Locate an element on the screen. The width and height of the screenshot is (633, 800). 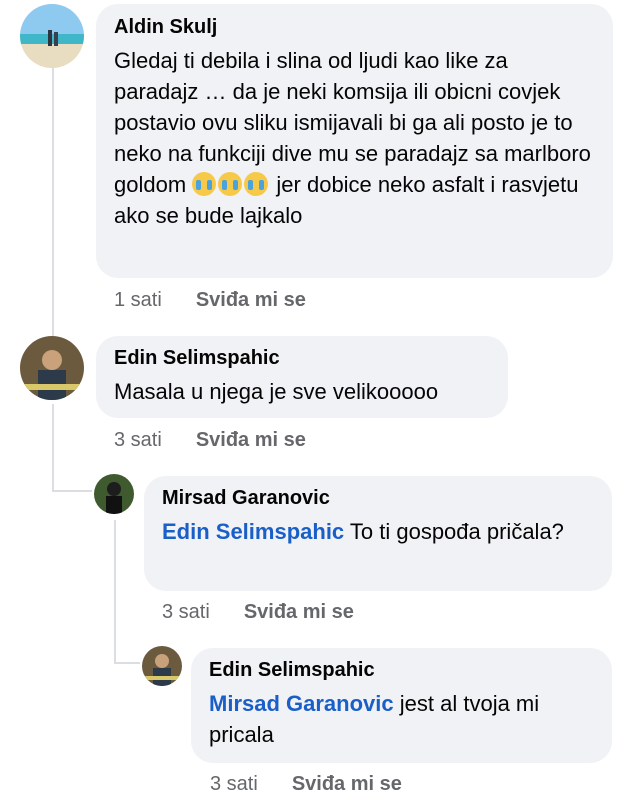
mention-link: Mirsad Garanovic is located at coordinates (301, 703).